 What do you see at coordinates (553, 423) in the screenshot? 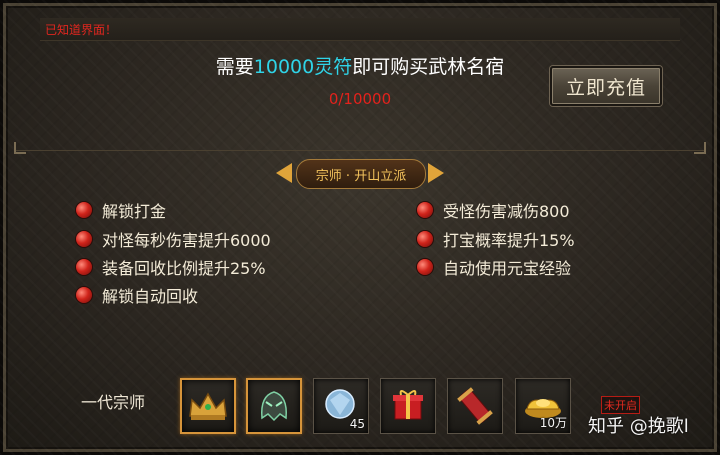
I see `item-count: 10万` at bounding box center [553, 423].